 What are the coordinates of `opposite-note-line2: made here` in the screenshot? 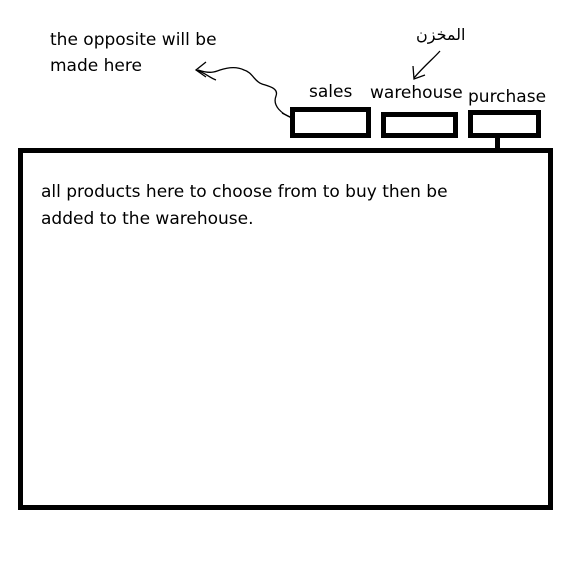 It's located at (96, 66).